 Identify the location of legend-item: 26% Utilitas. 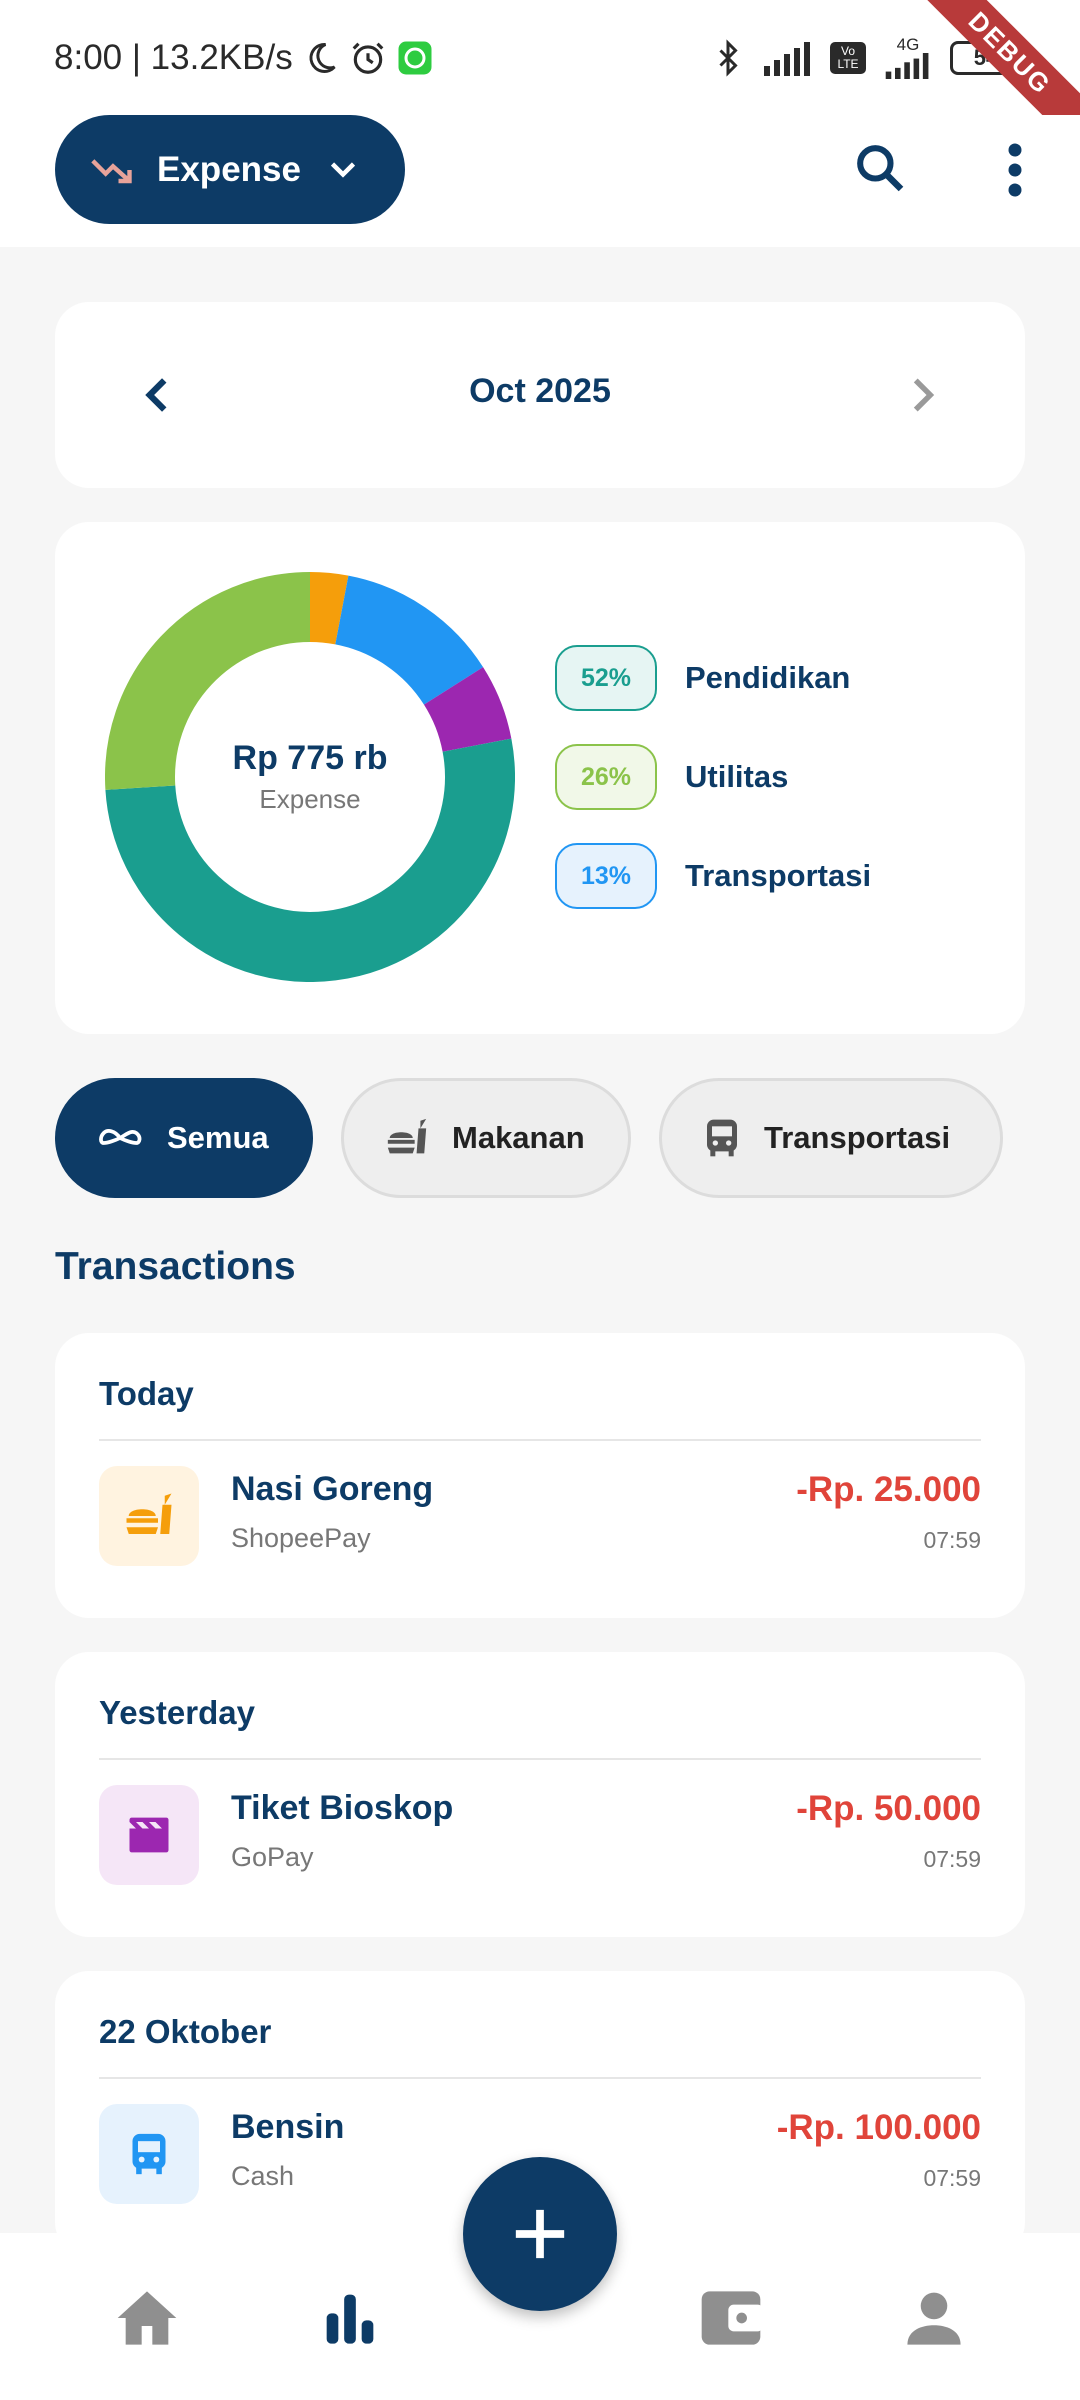
(713, 777).